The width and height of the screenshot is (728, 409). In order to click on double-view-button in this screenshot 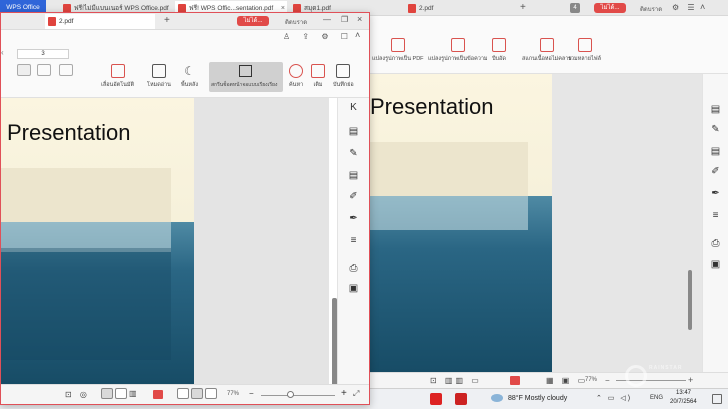, I will do `click(121, 393)`.